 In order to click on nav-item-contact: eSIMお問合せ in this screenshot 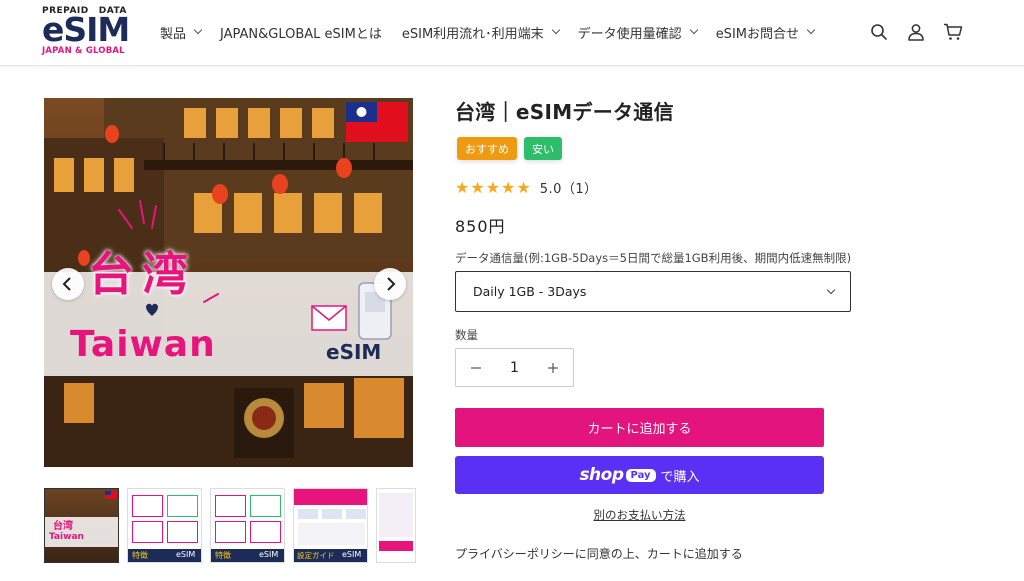, I will do `click(765, 32)`.